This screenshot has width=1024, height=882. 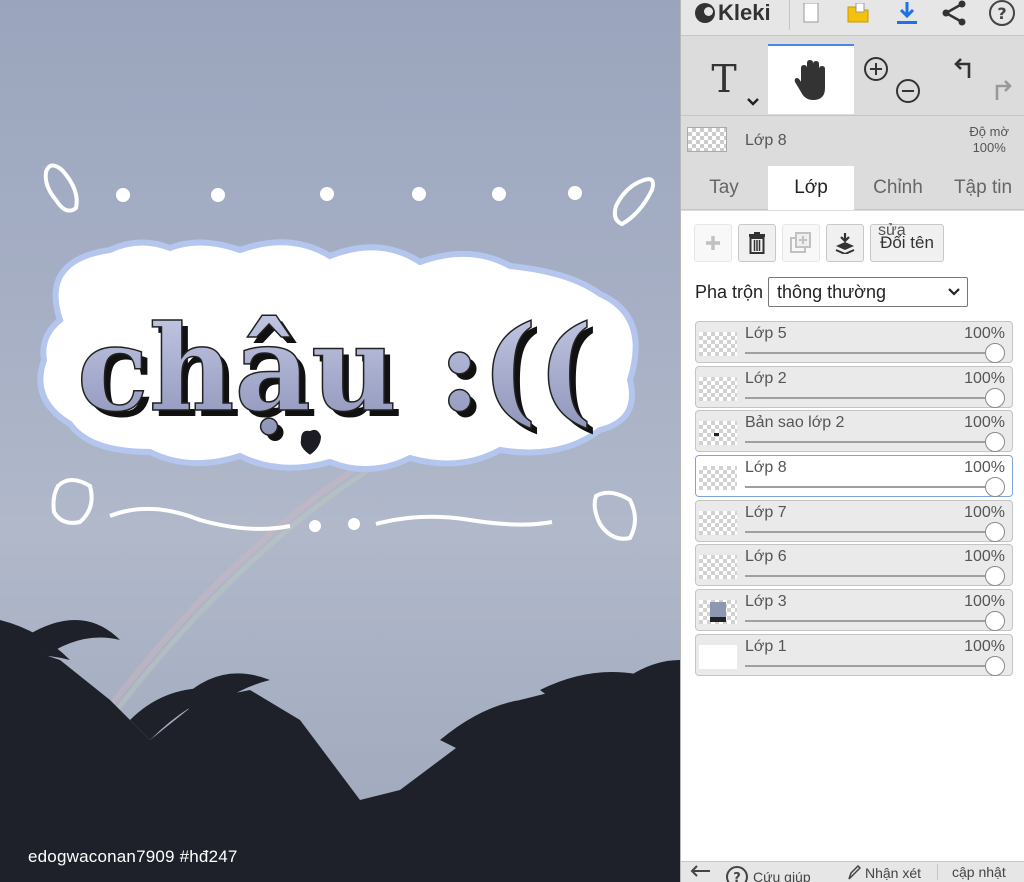 I want to click on kleki-logo: Kleki, so click(x=733, y=13).